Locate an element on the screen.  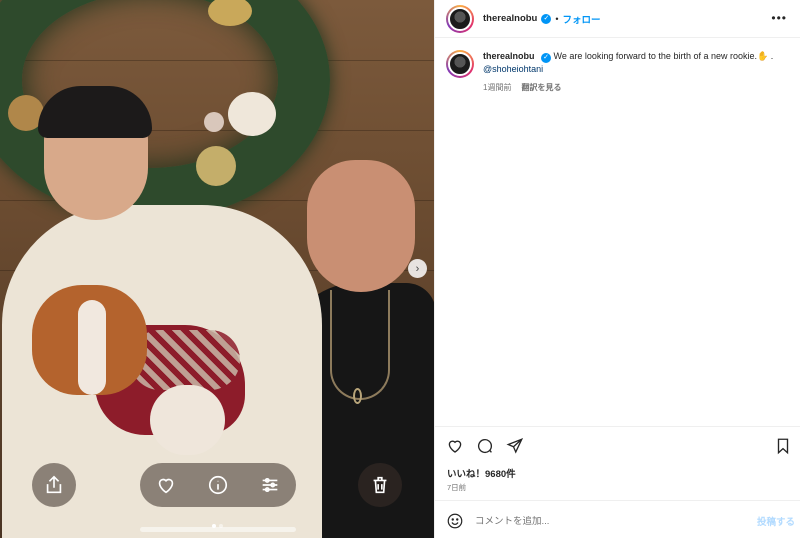
share-toolbar is located at coordinates (54, 485).